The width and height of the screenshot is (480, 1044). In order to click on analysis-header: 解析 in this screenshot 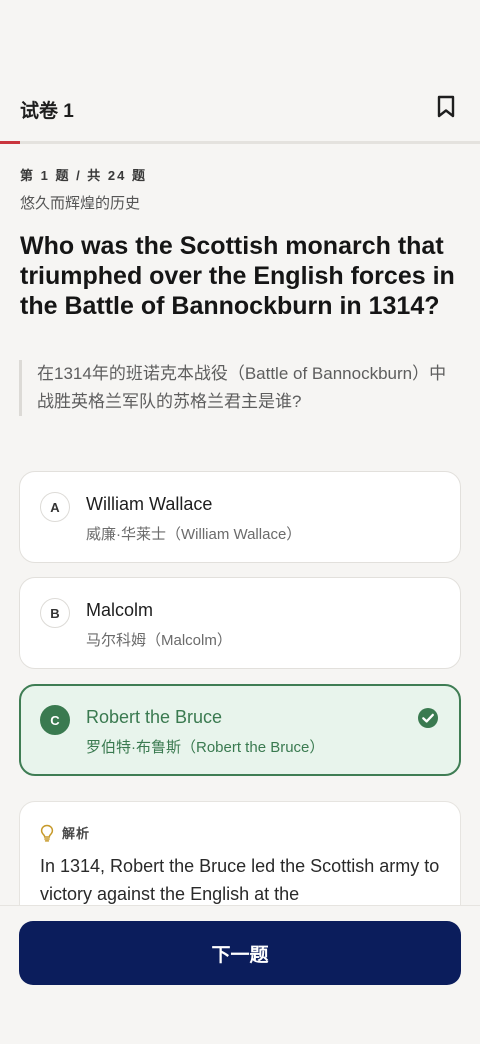, I will do `click(65, 832)`.